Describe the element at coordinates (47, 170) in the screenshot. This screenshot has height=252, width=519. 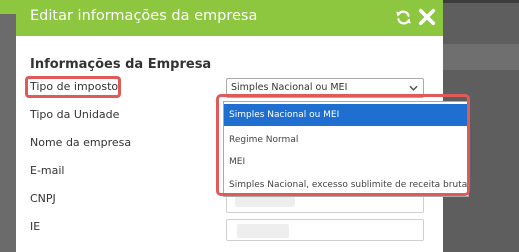
I see `label-email: E-mail` at that location.